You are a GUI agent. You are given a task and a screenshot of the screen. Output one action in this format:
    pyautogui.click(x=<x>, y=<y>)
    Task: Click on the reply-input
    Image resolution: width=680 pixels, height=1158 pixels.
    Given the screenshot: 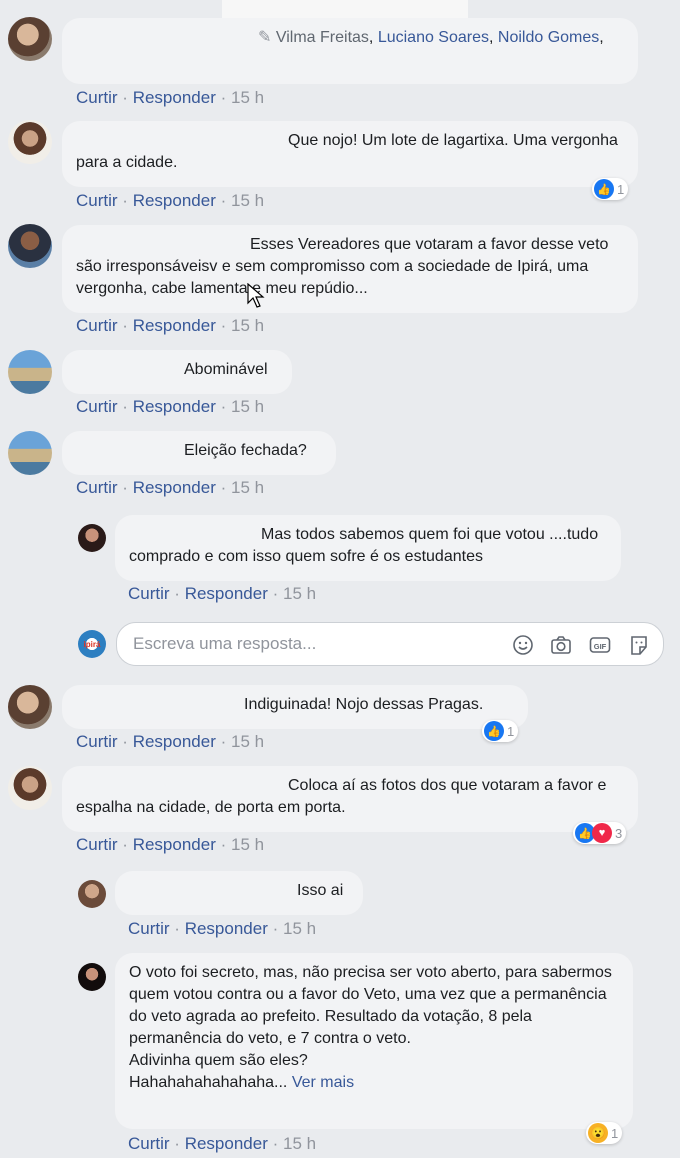 What is the action you would take?
    pyautogui.click(x=313, y=644)
    